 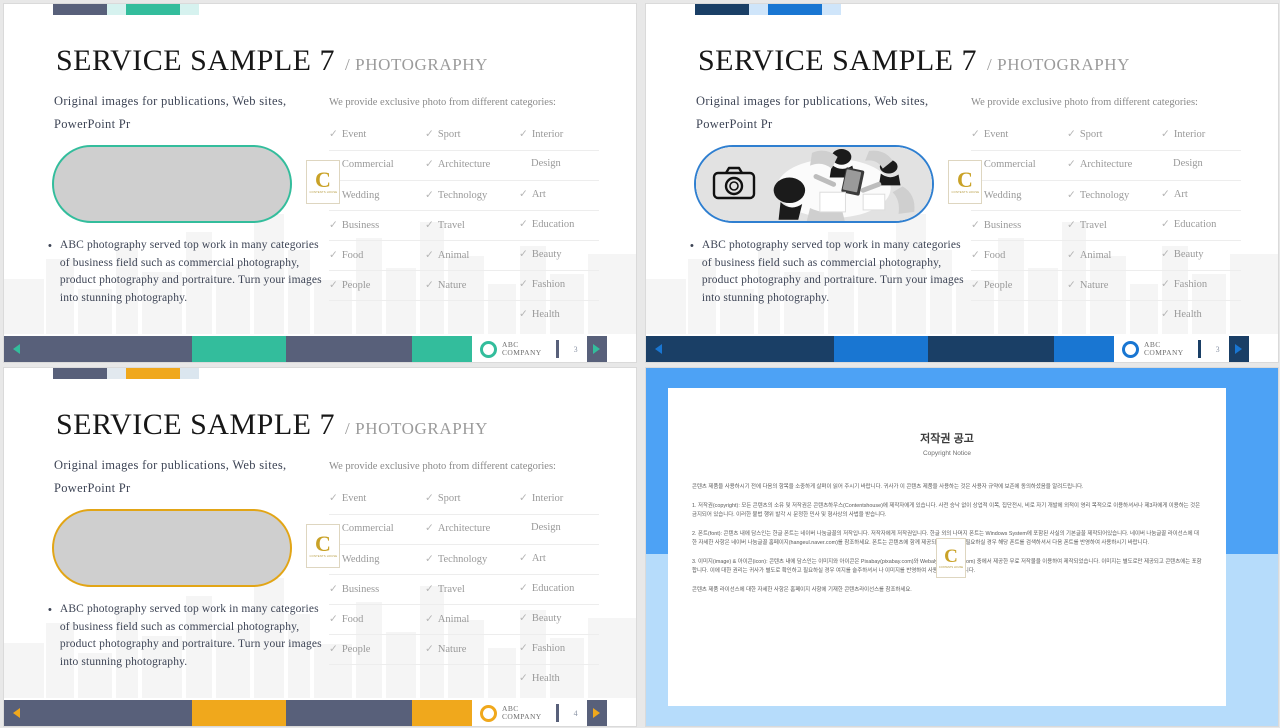 What do you see at coordinates (951, 556) in the screenshot?
I see `watermark-letter: C` at bounding box center [951, 556].